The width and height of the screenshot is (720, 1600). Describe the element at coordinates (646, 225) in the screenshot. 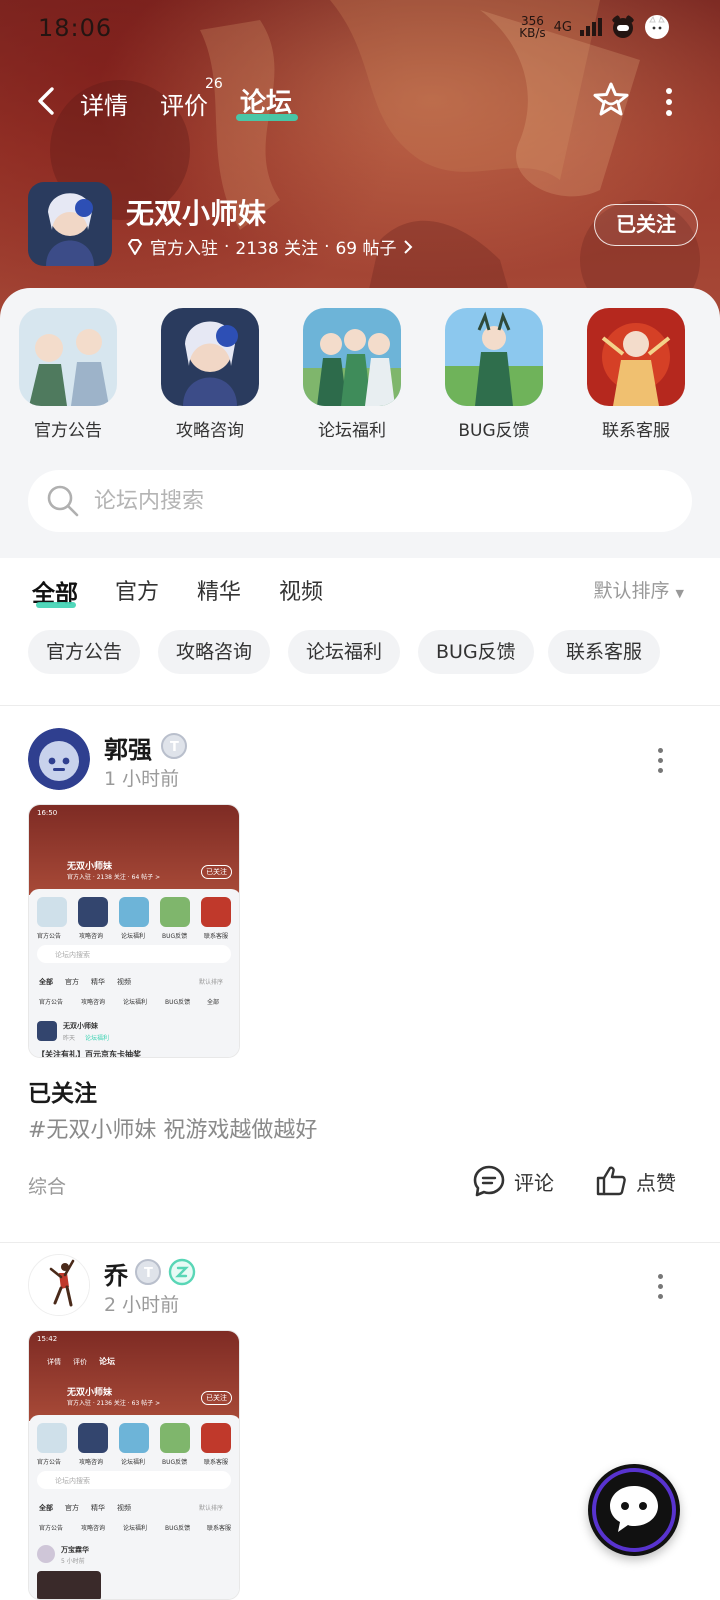

I see `follow-button: 已关注` at that location.